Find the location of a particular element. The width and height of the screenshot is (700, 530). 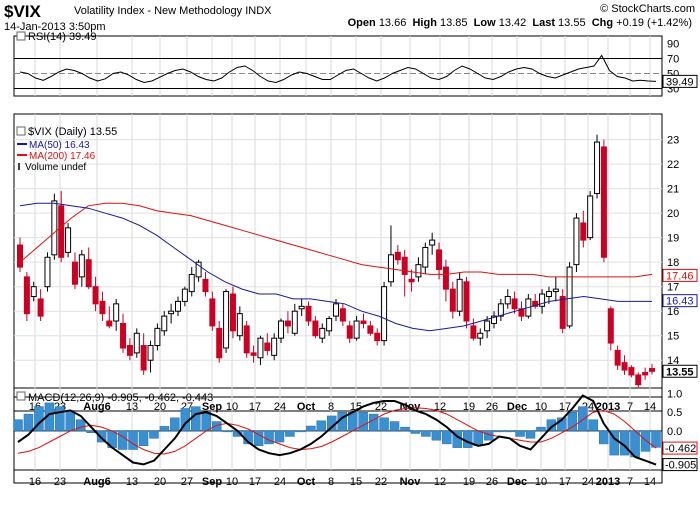

x-tick-label: Oct is located at coordinates (306, 407).